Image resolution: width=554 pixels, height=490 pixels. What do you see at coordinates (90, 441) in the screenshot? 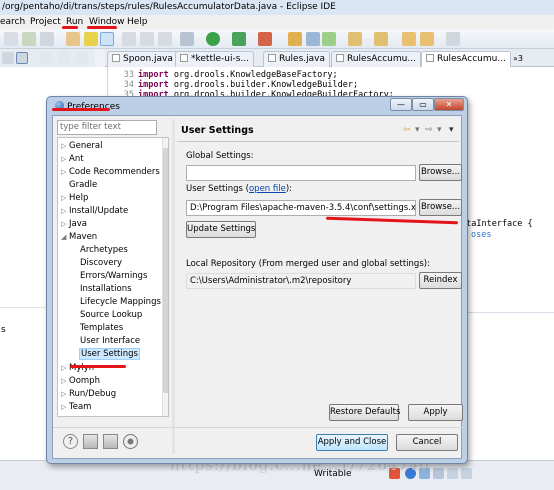
I see `import-icon` at bounding box center [90, 441].